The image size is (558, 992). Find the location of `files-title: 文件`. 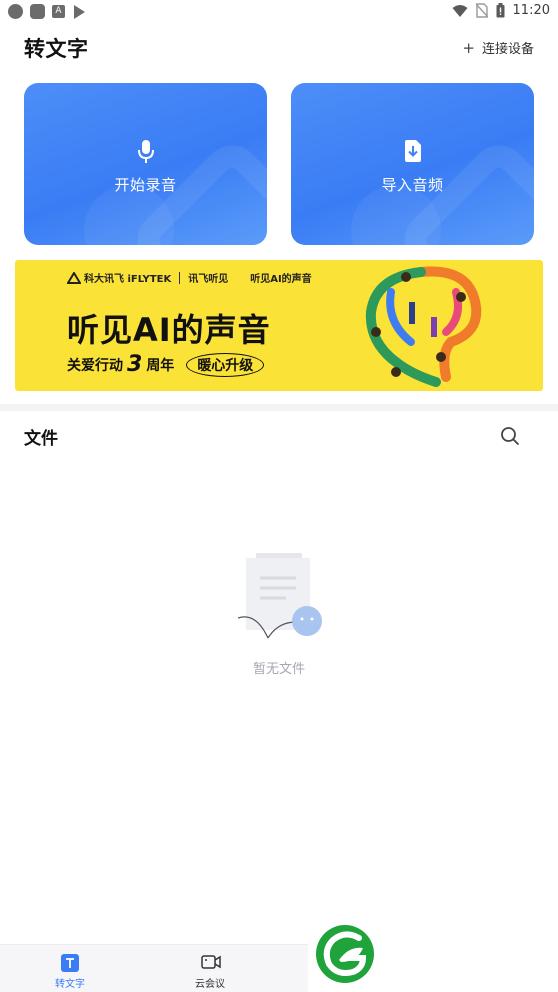

files-title: 文件 is located at coordinates (41, 439).